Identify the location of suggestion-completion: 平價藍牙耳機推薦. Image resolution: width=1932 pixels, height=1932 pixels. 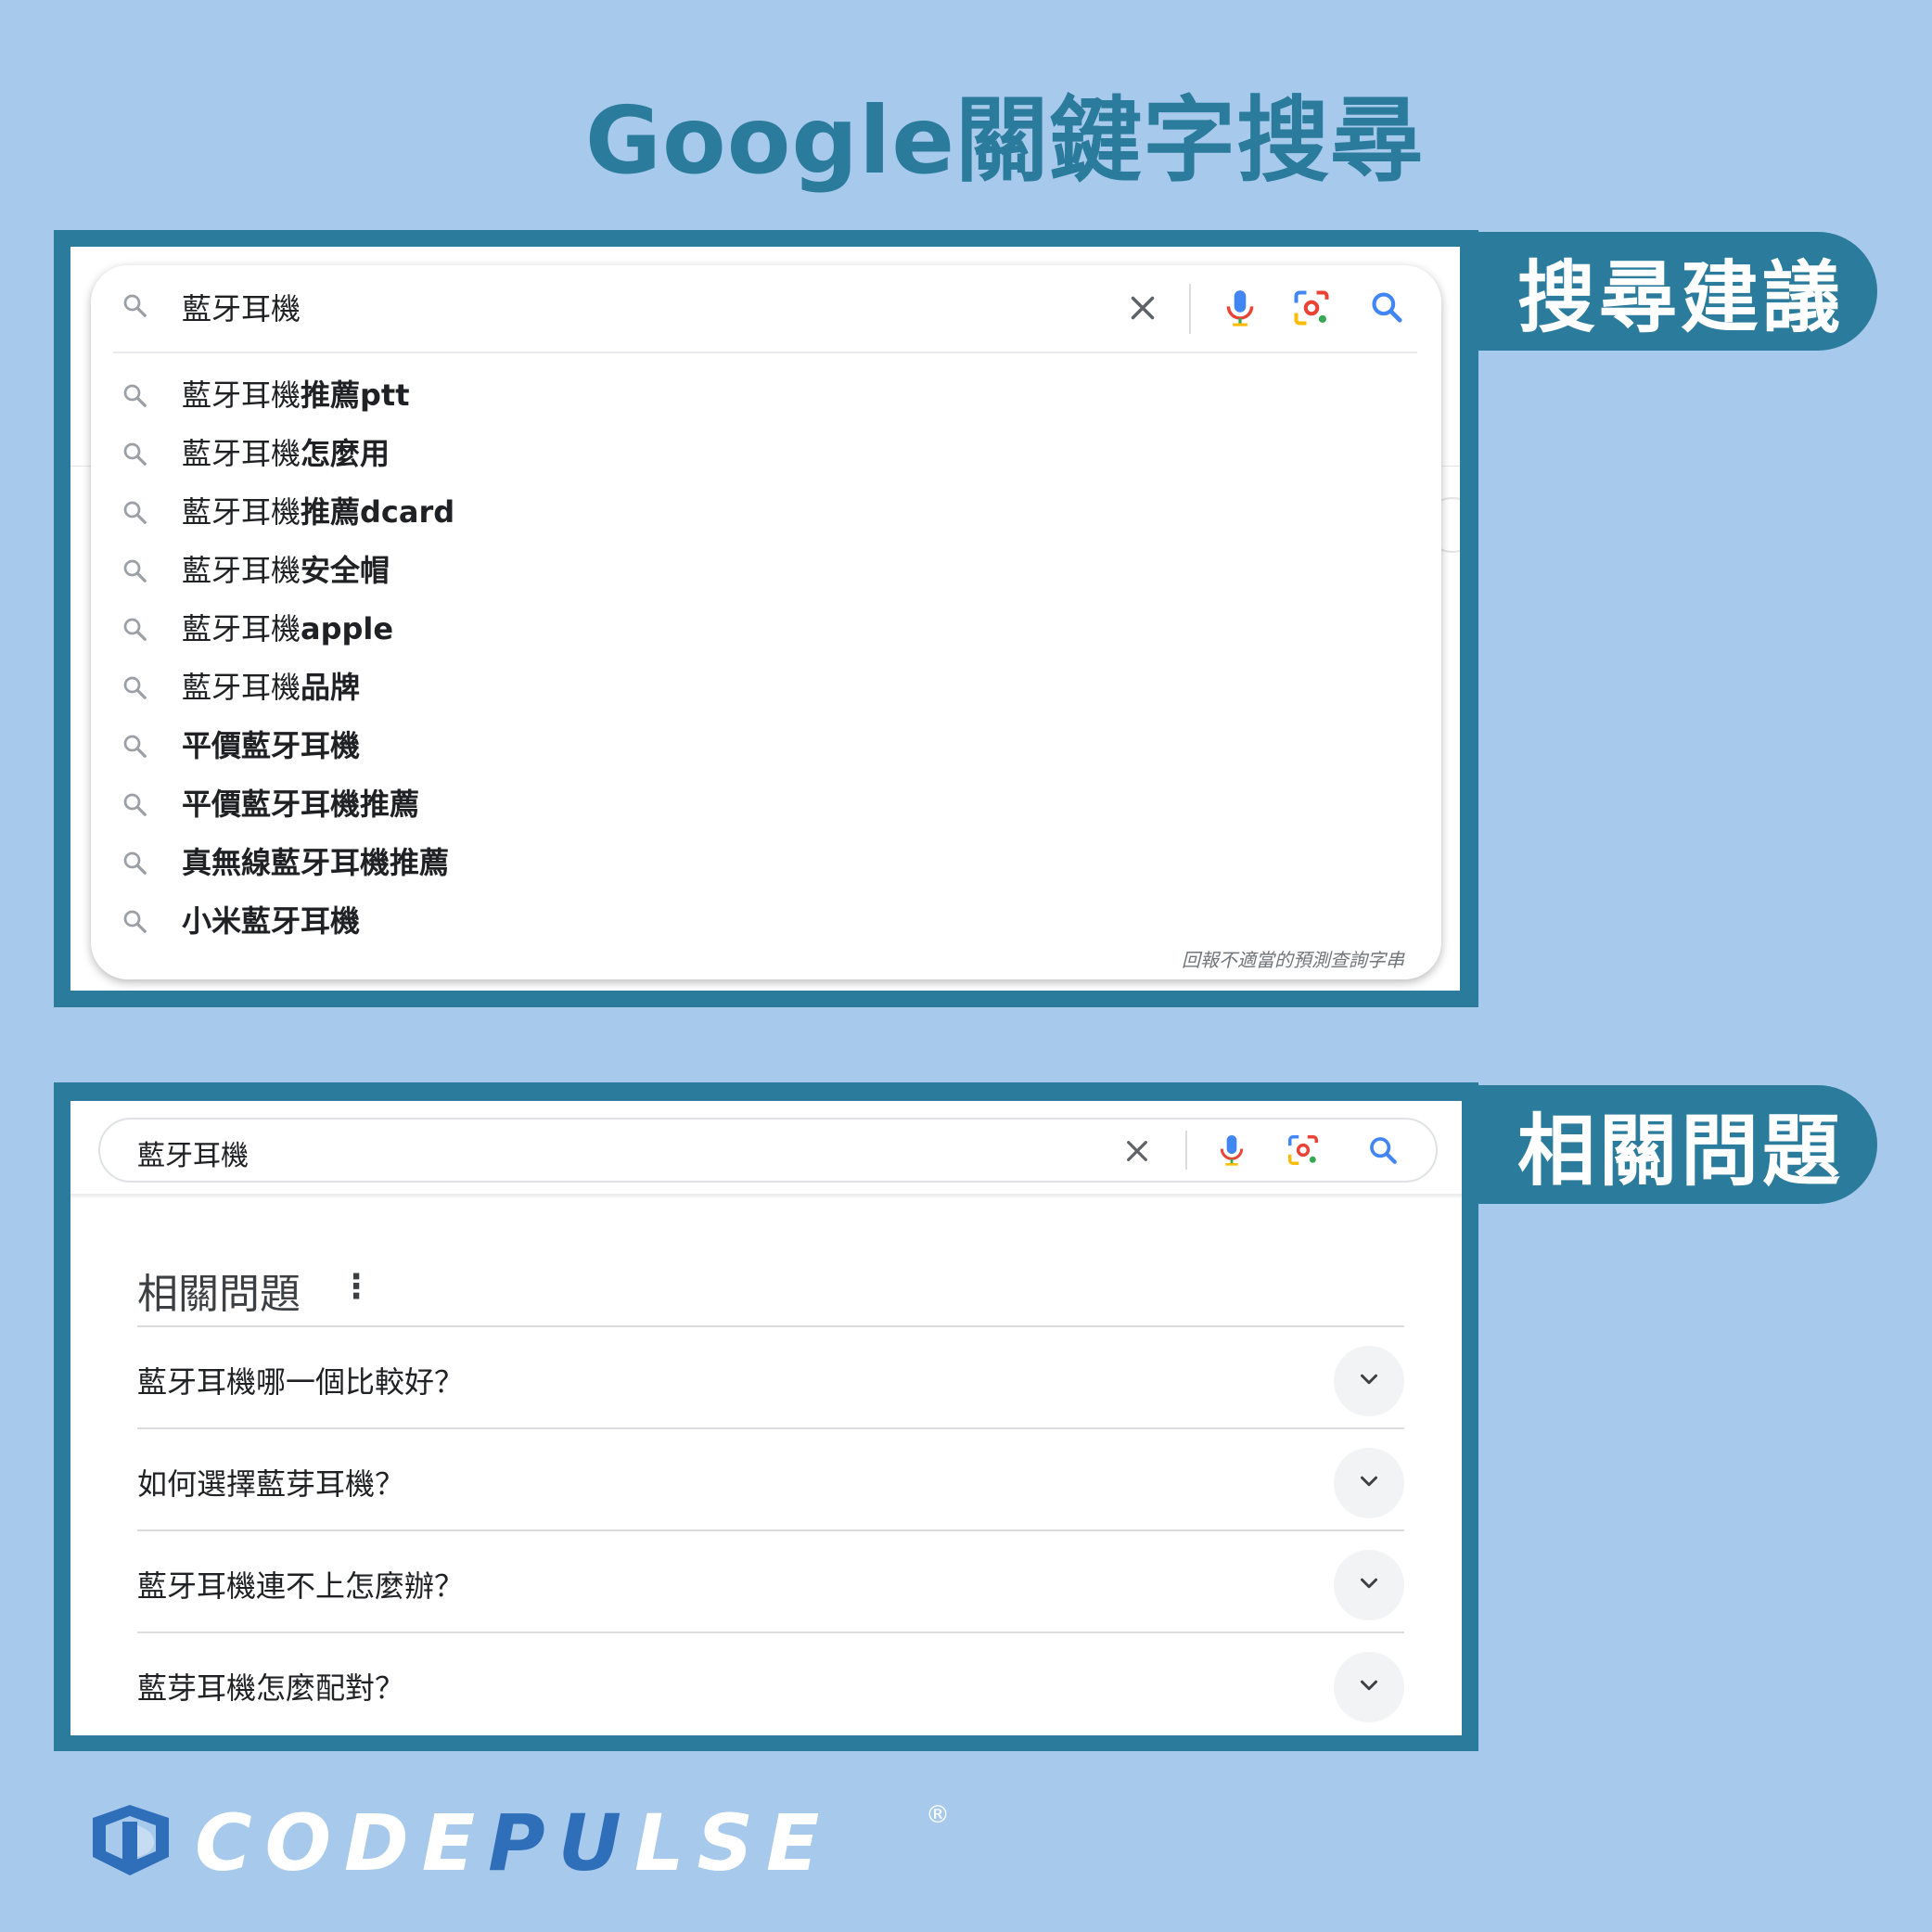
(301, 804).